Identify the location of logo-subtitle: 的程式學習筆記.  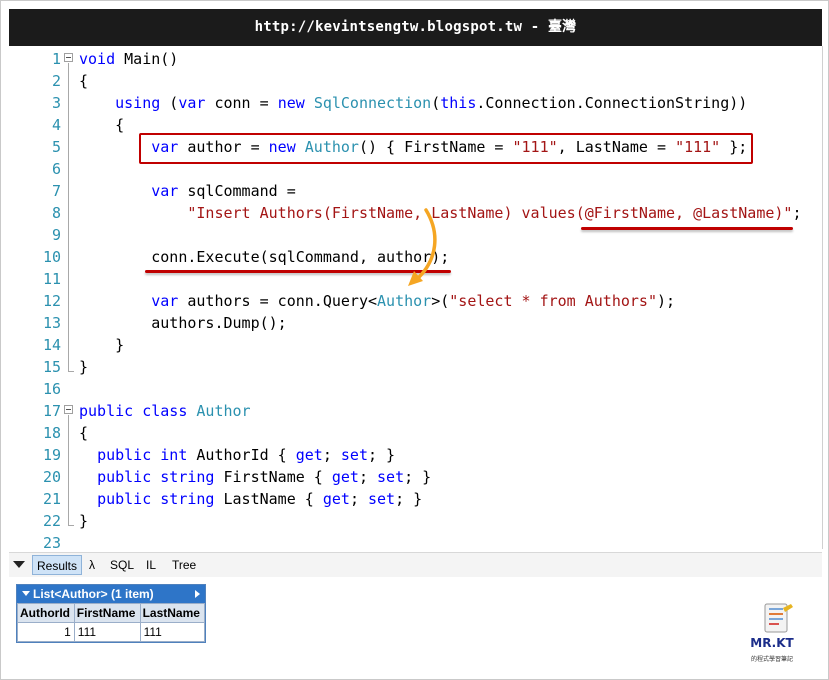
(771, 660).